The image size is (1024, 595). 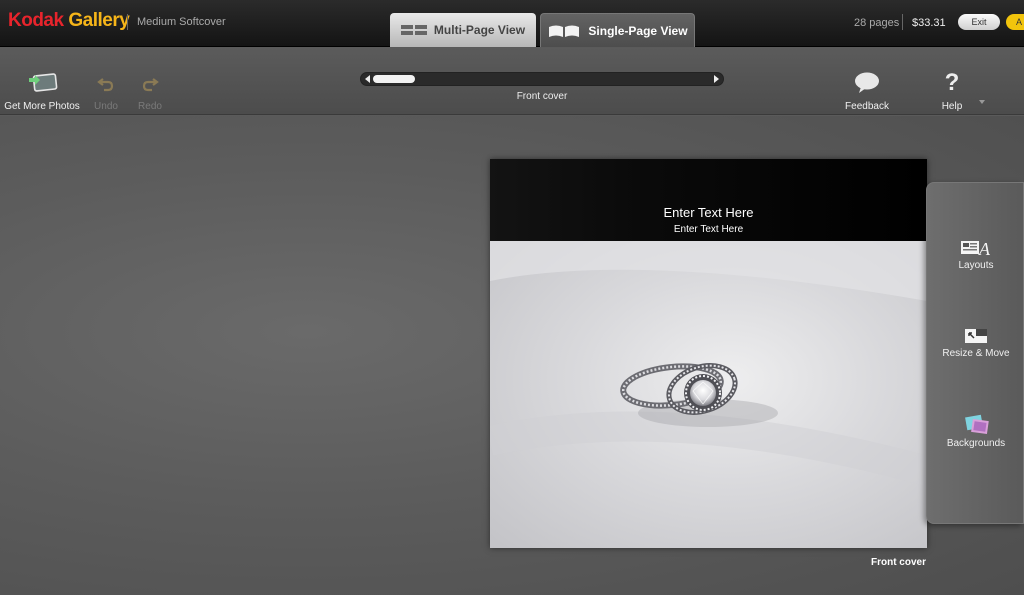 What do you see at coordinates (976, 336) in the screenshot?
I see `resize-move-icon` at bounding box center [976, 336].